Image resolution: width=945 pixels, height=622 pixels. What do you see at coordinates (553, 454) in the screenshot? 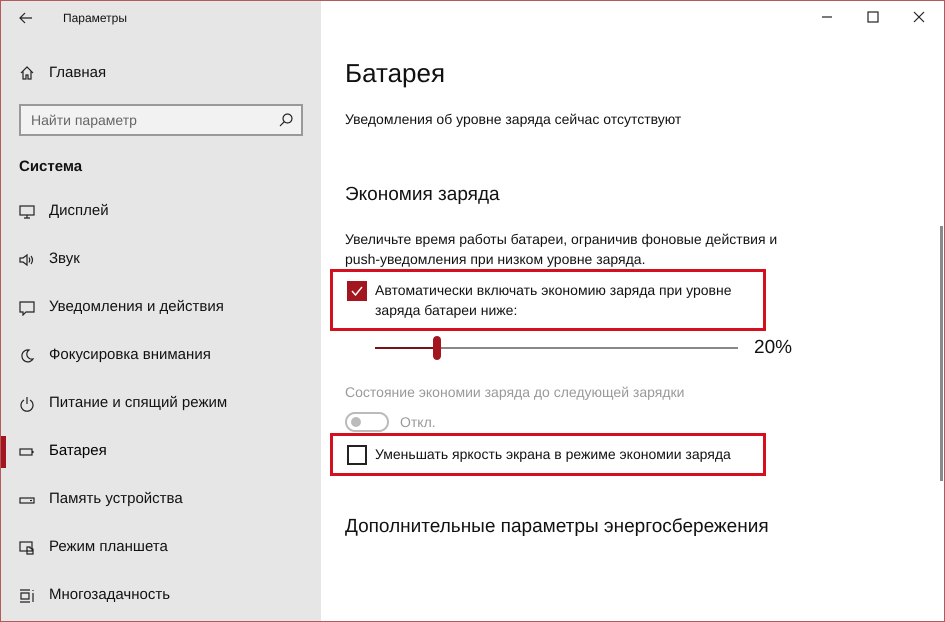
I see `checkbox-label: Уменьшать яркость экрана в режиме экономии заряда` at bounding box center [553, 454].